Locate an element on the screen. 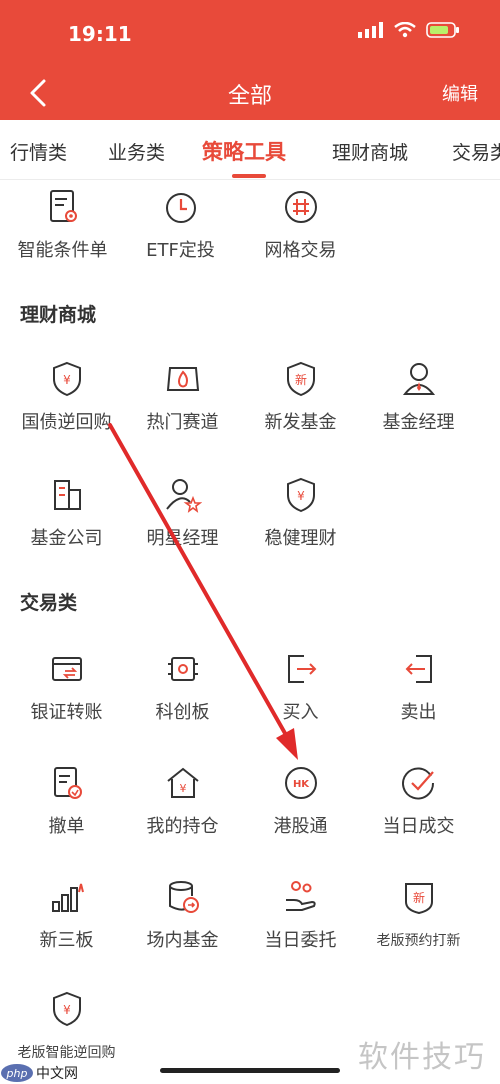  grid-item-neeq: 新三板 is located at coordinates (66, 928).